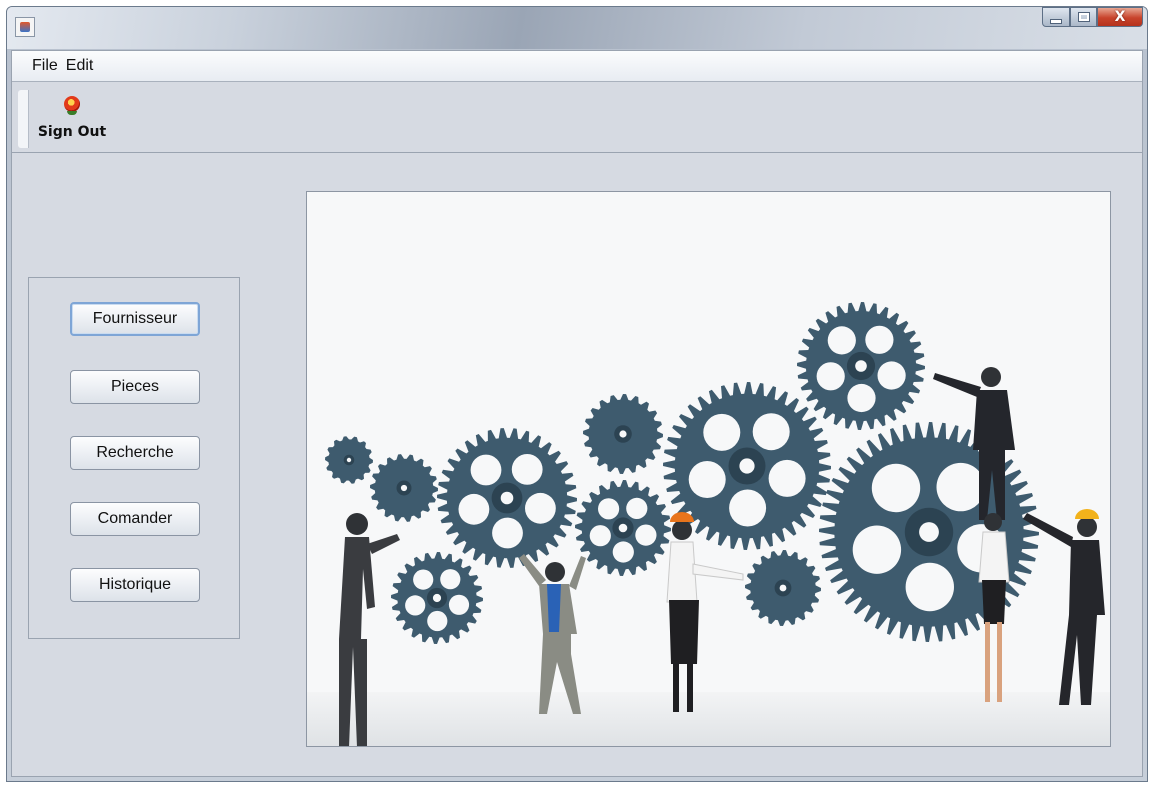 This screenshot has height=785, width=1151. I want to click on close-icon: X, so click(1120, 17).